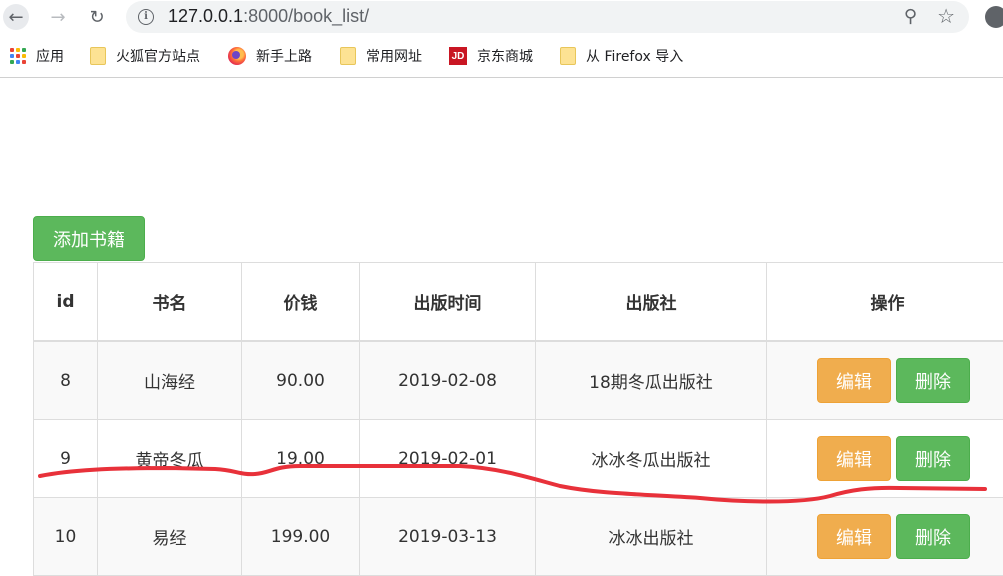 The width and height of the screenshot is (1003, 576). I want to click on zoom-icon: ⚲, so click(910, 16).